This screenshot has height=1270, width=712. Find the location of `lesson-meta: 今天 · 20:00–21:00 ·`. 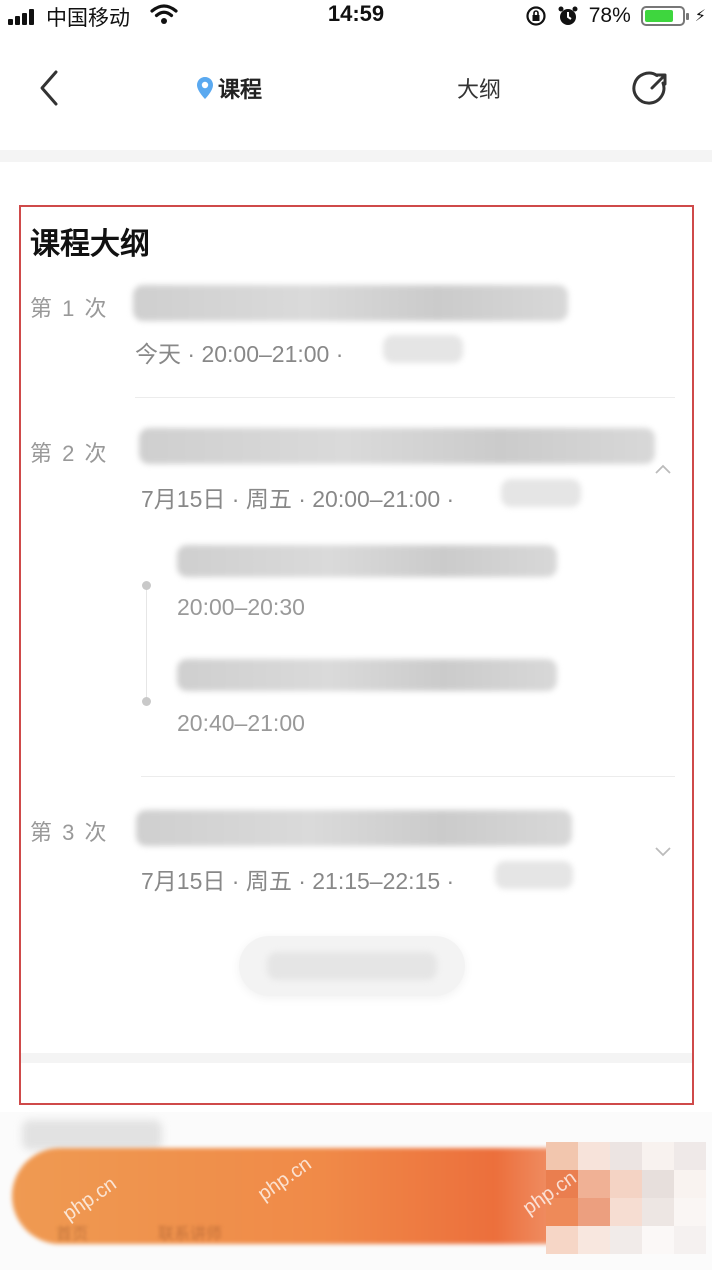

lesson-meta: 今天 · 20:00–21:00 · is located at coordinates (239, 354).